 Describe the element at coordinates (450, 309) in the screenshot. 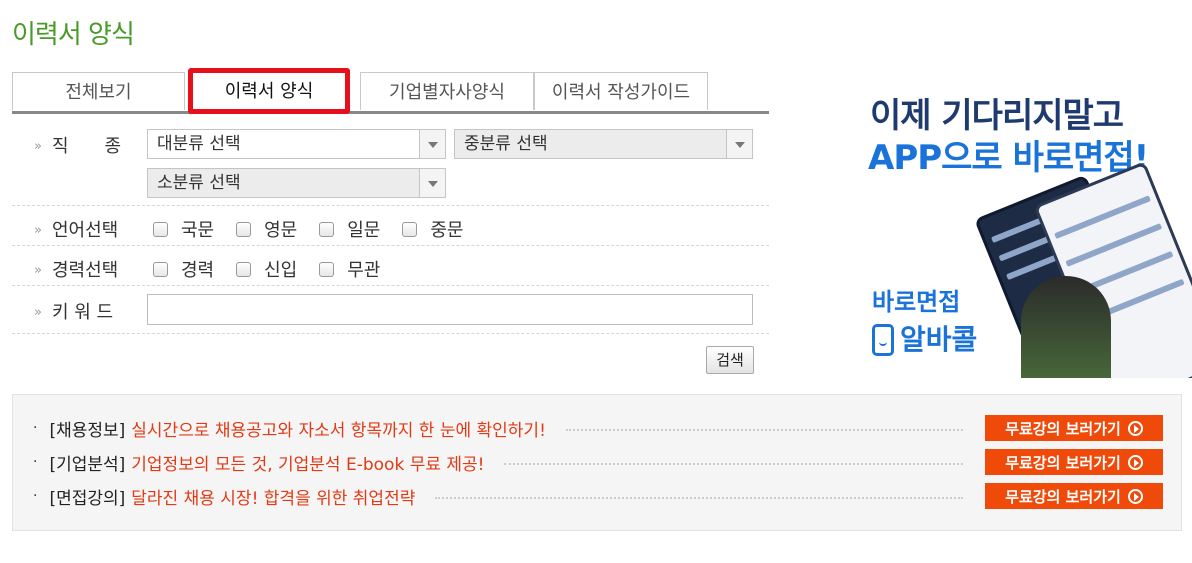

I see `keyword-input` at that location.